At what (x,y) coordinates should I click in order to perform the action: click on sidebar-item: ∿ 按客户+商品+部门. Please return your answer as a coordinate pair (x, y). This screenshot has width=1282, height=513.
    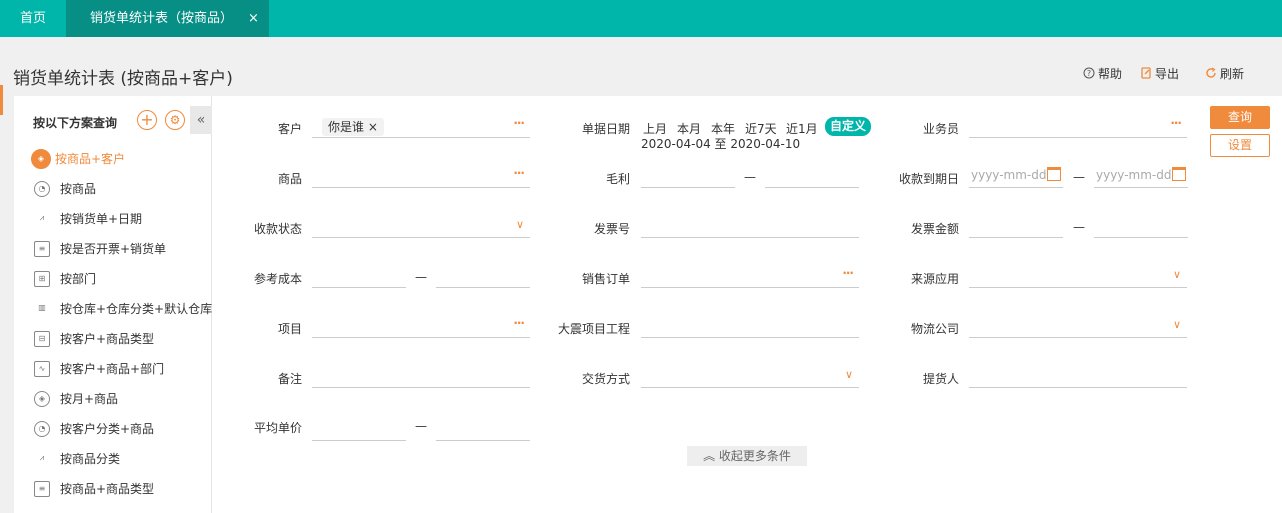
    Looking at the image, I should click on (99, 369).